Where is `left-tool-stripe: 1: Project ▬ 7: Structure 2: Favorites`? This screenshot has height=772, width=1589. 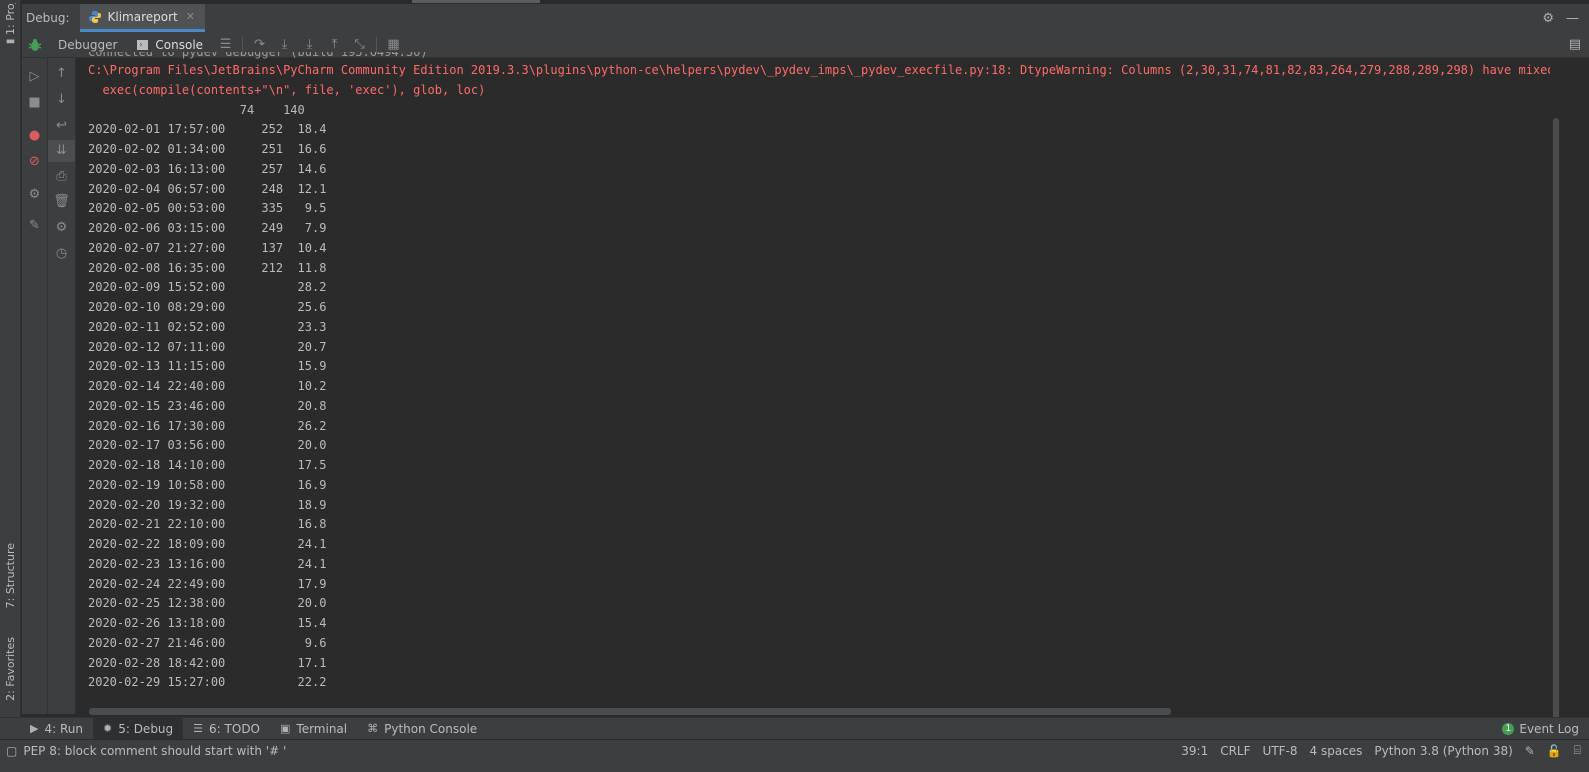
left-tool-stripe: 1: Project ▬ 7: Structure 2: Favorites is located at coordinates (10, 369).